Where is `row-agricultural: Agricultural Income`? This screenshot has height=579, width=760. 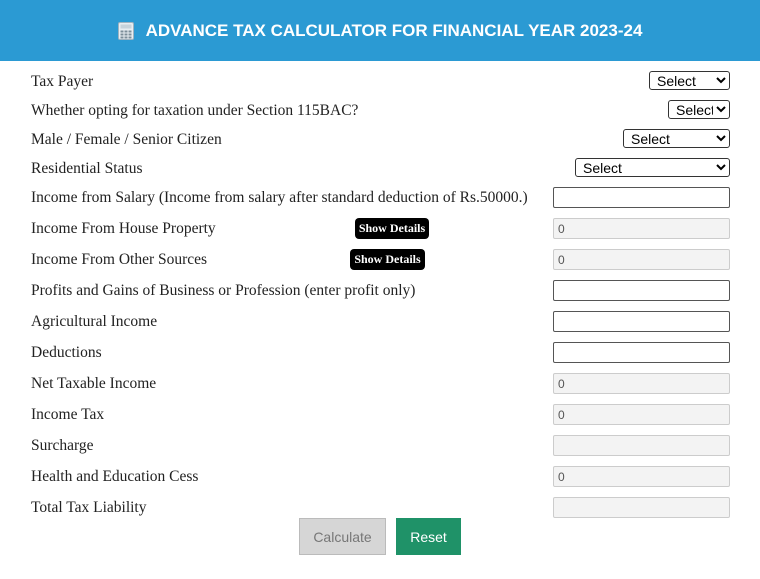
row-agricultural: Agricultural Income is located at coordinates (380, 322).